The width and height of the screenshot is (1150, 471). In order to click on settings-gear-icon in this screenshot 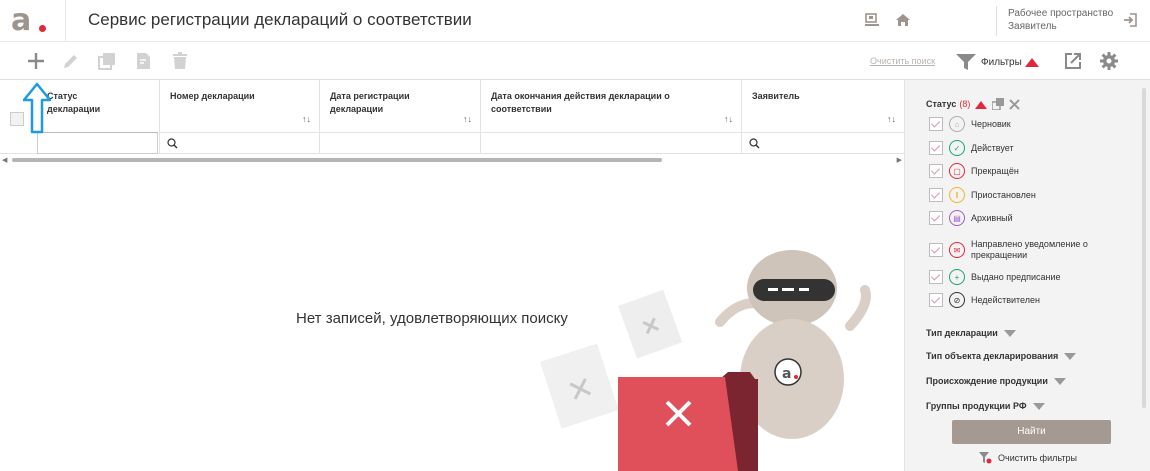, I will do `click(1109, 61)`.